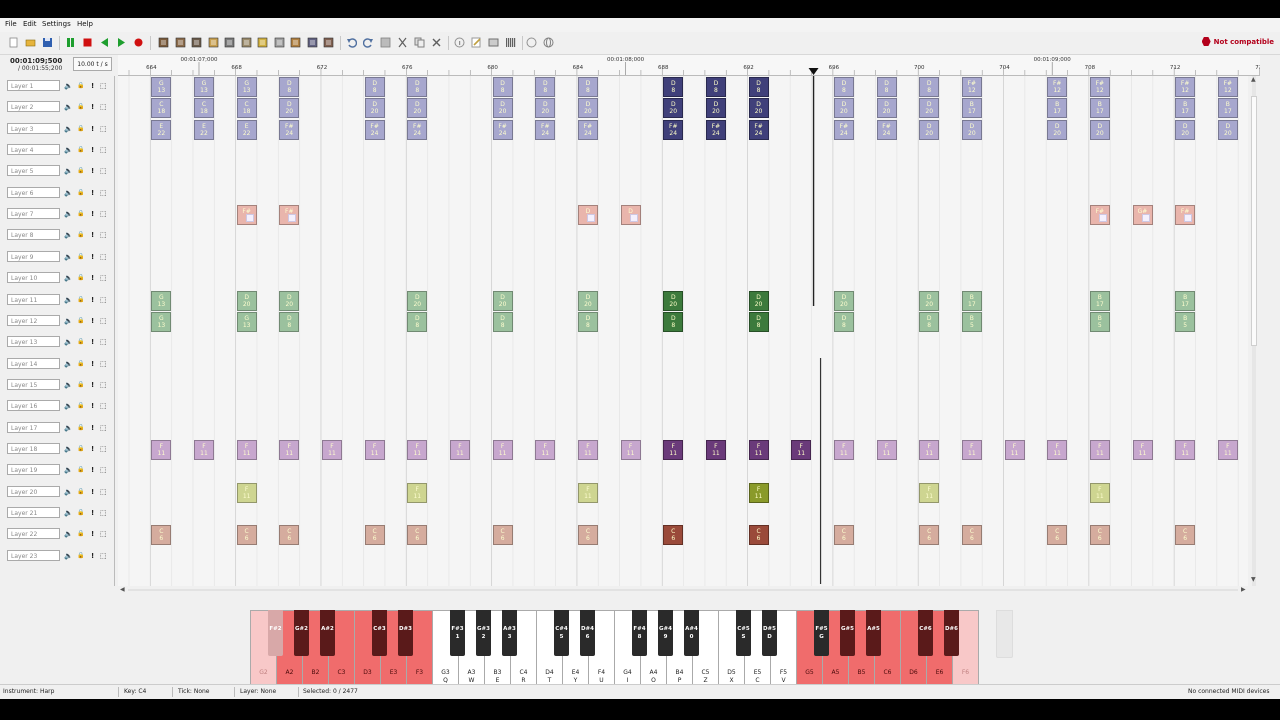  Describe the element at coordinates (13, 42) in the screenshot. I see `new-song-button` at that location.